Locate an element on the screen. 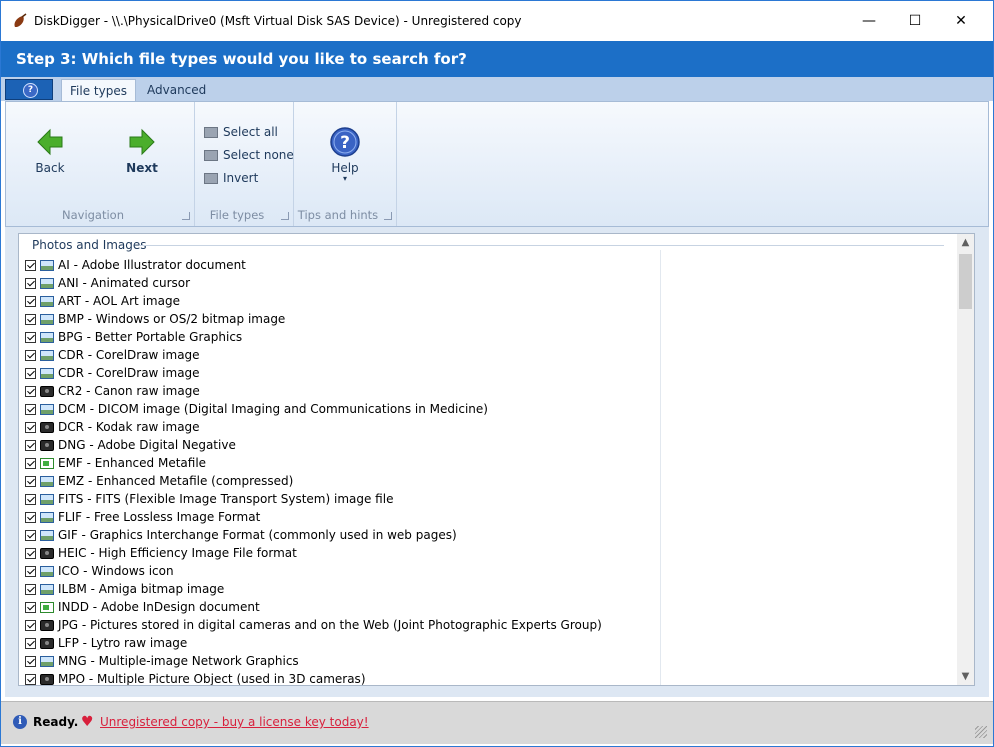 Image resolution: width=994 pixels, height=747 pixels. file-types-launcher-icon is located at coordinates (285, 216).